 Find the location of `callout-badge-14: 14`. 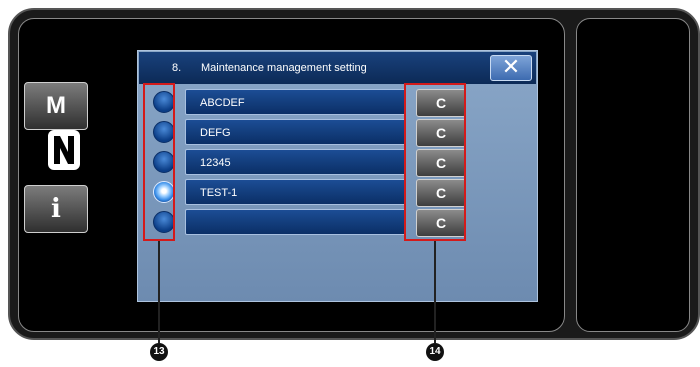

callout-badge-14: 14 is located at coordinates (435, 352).